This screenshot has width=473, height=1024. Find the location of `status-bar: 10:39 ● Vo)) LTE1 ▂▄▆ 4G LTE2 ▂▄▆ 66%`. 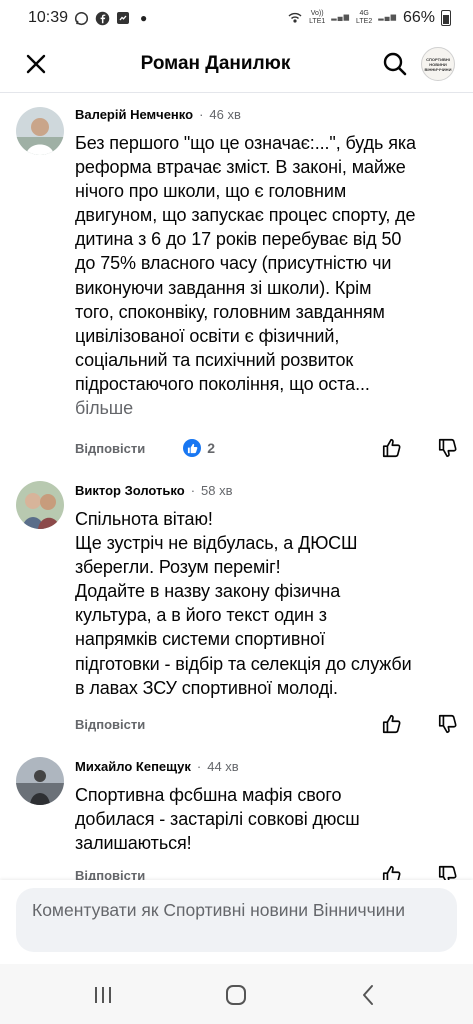

status-bar: 10:39 ● Vo)) LTE1 ▂▄▆ 4G LTE2 ▂▄▆ 66% is located at coordinates (236, 18).